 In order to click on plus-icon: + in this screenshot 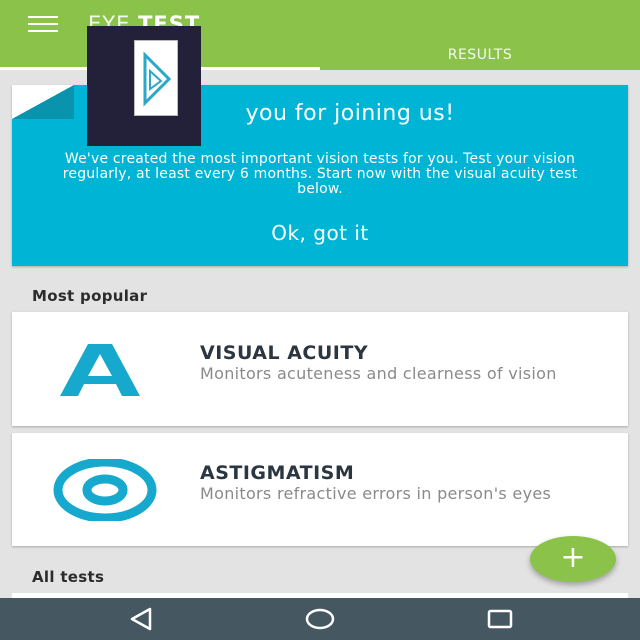, I will do `click(573, 557)`.